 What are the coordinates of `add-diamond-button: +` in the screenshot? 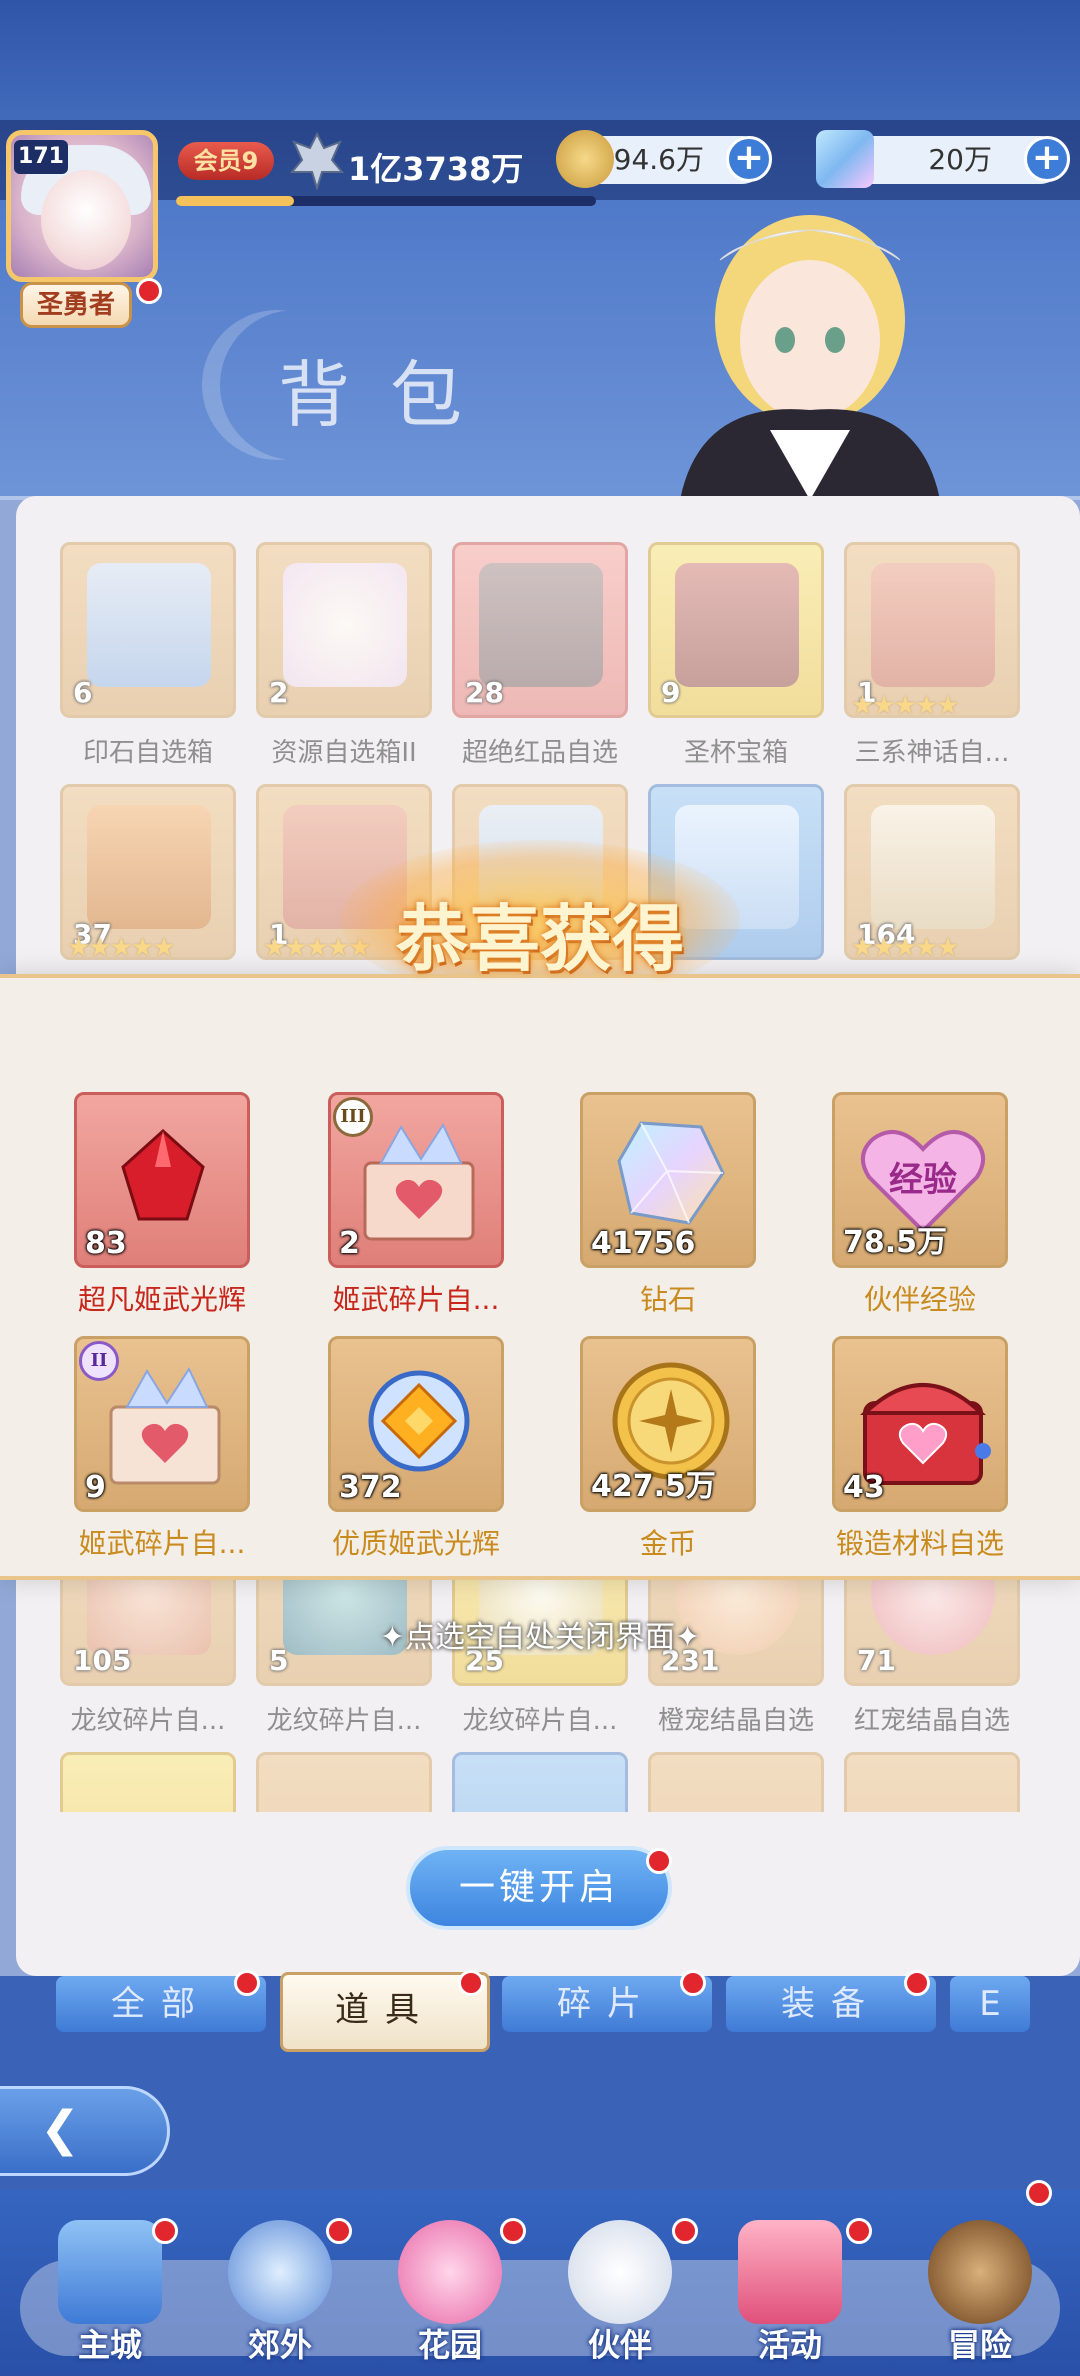 It's located at (1047, 159).